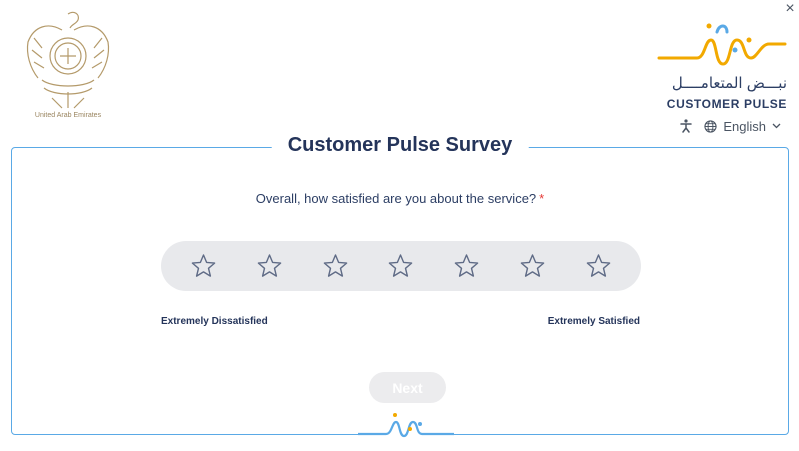 The width and height of the screenshot is (799, 451). I want to click on min-label: Extremely Dissatisfied, so click(214, 321).